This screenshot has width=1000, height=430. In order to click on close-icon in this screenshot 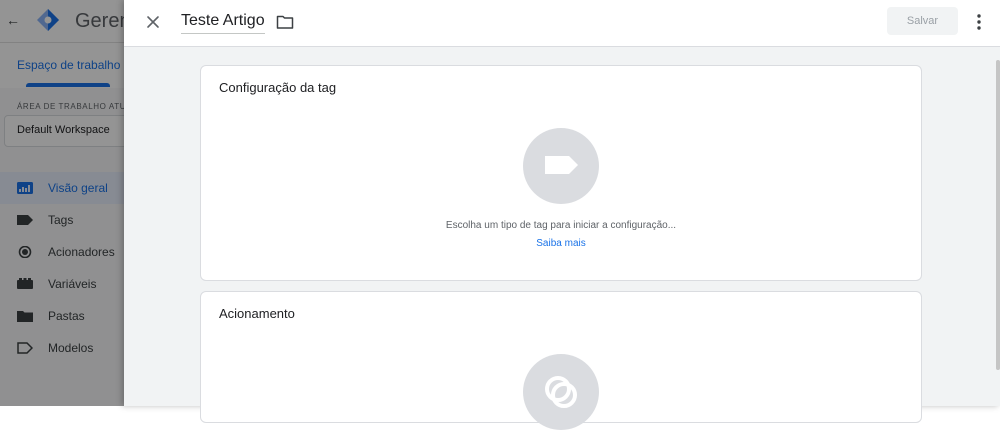, I will do `click(153, 22)`.